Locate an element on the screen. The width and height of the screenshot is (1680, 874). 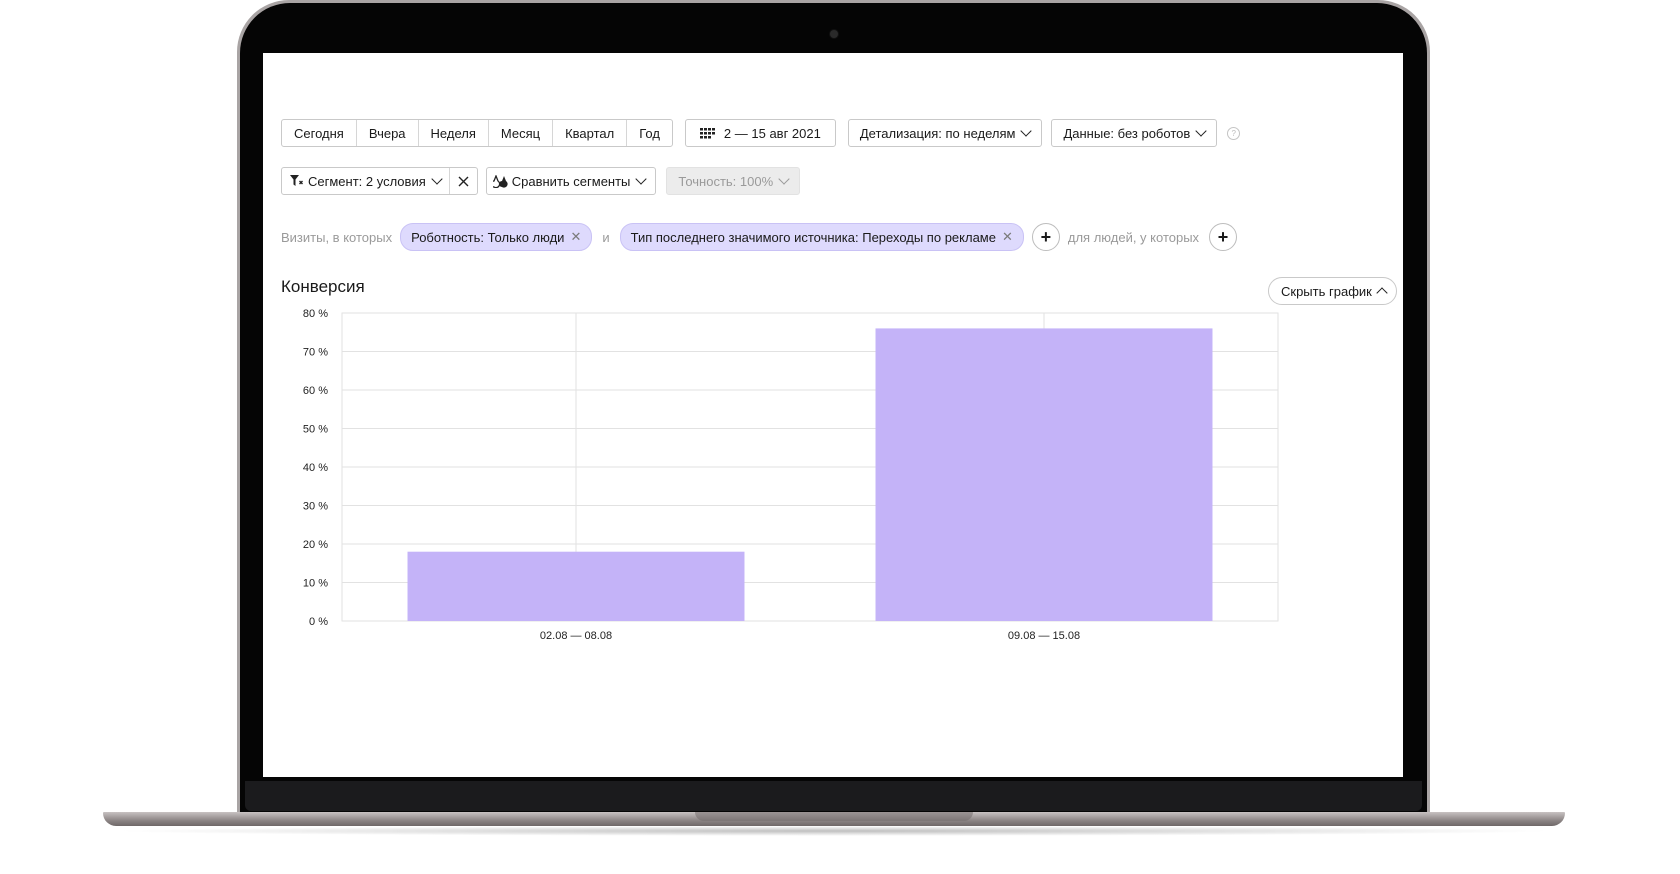
hide-chart-label: Скрыть график is located at coordinates (1326, 291).